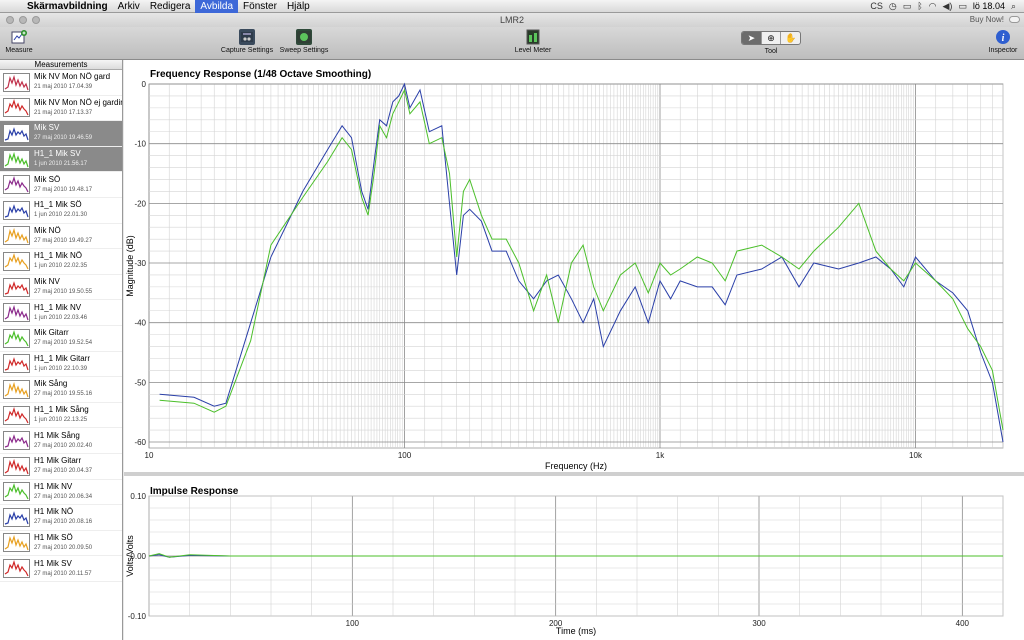  What do you see at coordinates (149, 455) in the screenshot?
I see `x-tick-label: 10` at bounding box center [149, 455].